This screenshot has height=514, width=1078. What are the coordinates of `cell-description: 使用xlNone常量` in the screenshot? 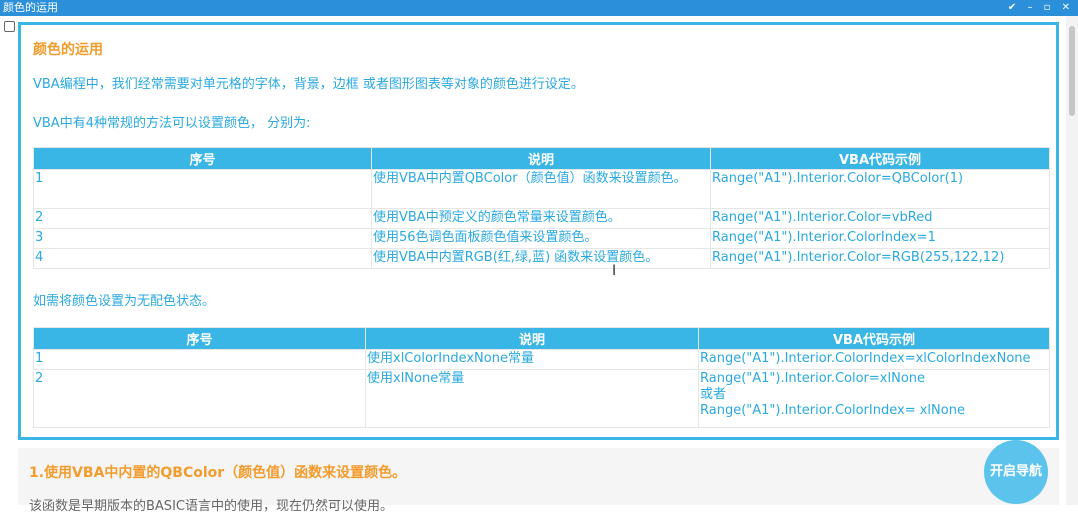 It's located at (532, 398).